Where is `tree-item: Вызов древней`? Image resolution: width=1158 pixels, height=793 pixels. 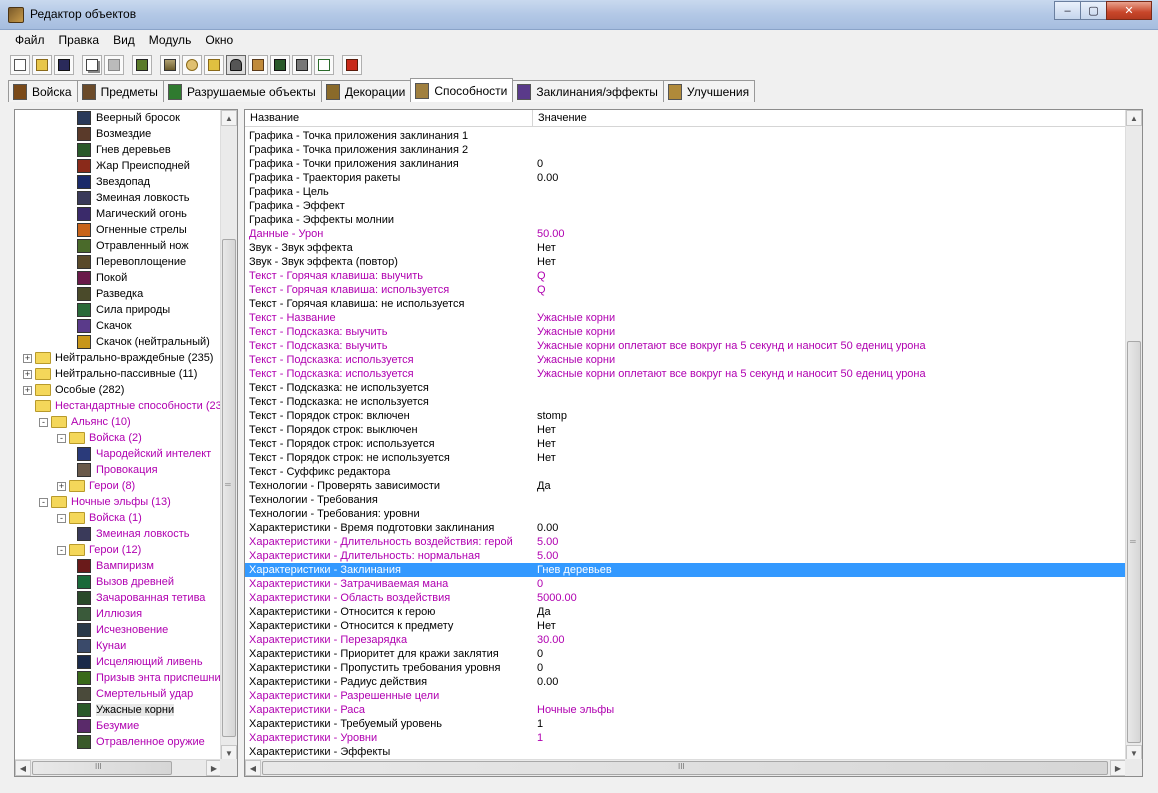 tree-item: Вызов древней is located at coordinates (125, 582).